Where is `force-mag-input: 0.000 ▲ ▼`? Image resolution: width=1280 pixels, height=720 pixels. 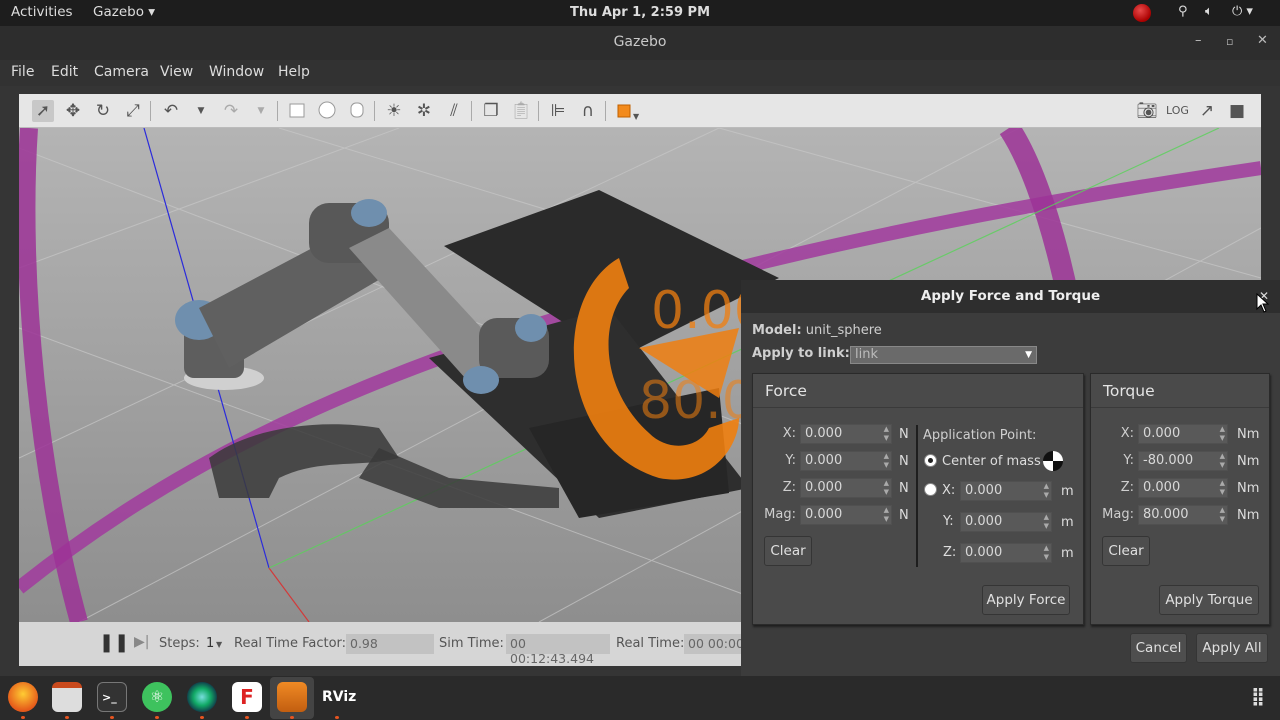
force-mag-input: 0.000 ▲ ▼ is located at coordinates (846, 515).